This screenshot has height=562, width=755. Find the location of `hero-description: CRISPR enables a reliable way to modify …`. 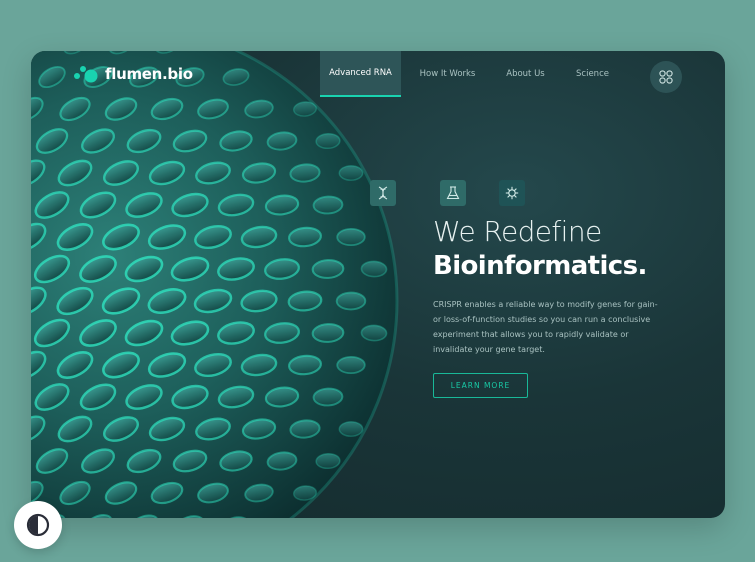

hero-description: CRISPR enables a reliable way to modify … is located at coordinates (545, 327).